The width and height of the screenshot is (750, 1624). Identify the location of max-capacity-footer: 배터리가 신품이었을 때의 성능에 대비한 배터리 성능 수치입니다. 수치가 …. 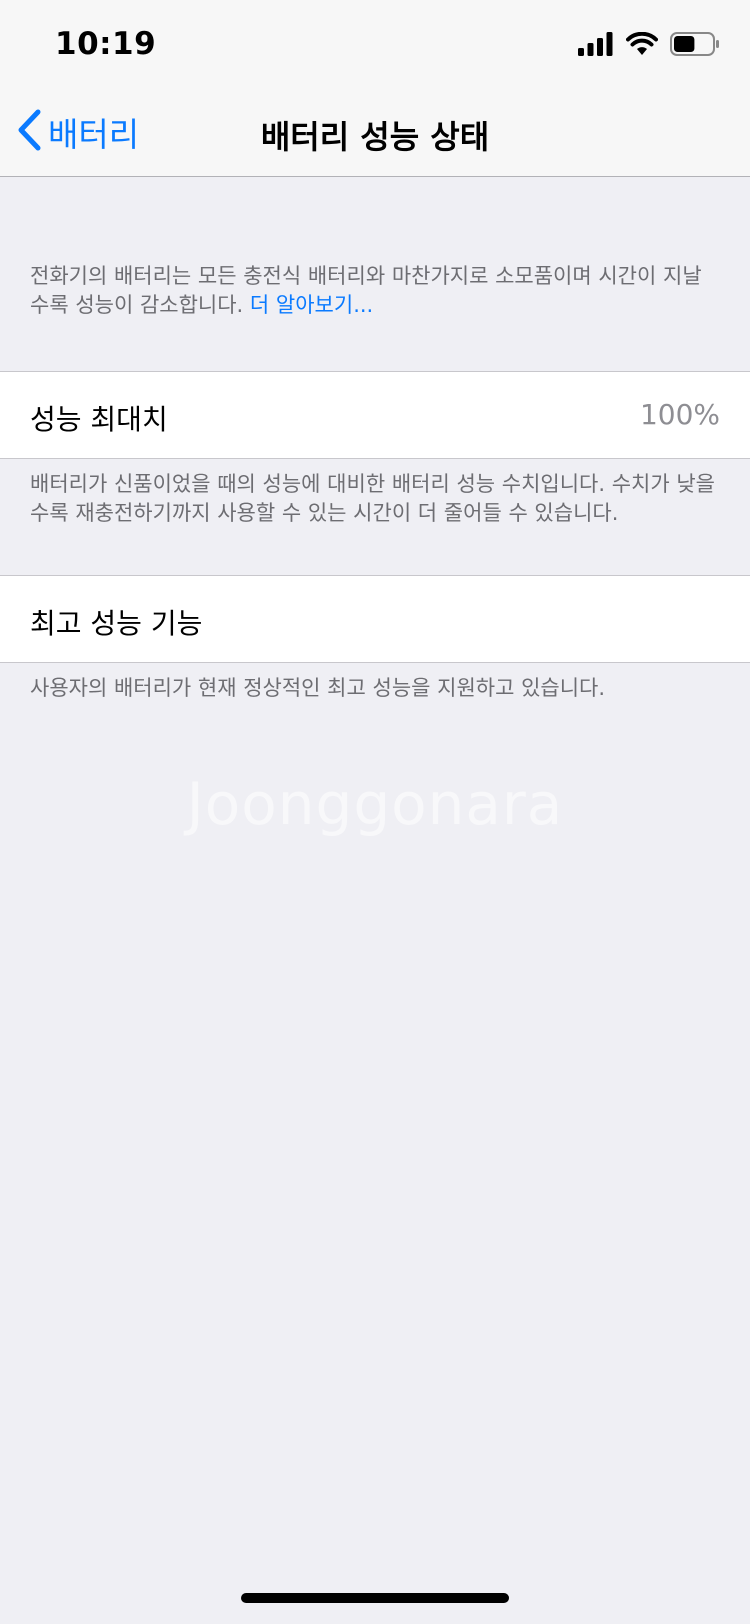
(372, 498).